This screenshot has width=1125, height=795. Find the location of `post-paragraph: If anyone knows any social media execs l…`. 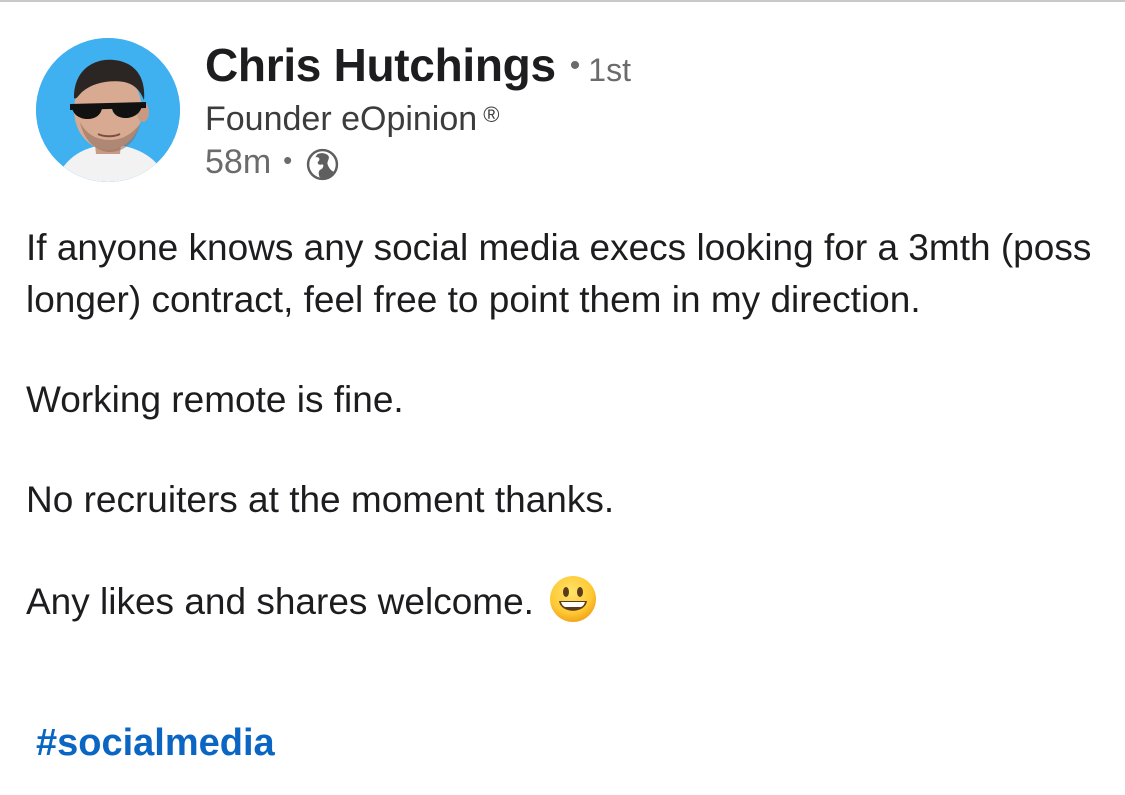

post-paragraph: If anyone knows any social media execs l… is located at coordinates (559, 273).